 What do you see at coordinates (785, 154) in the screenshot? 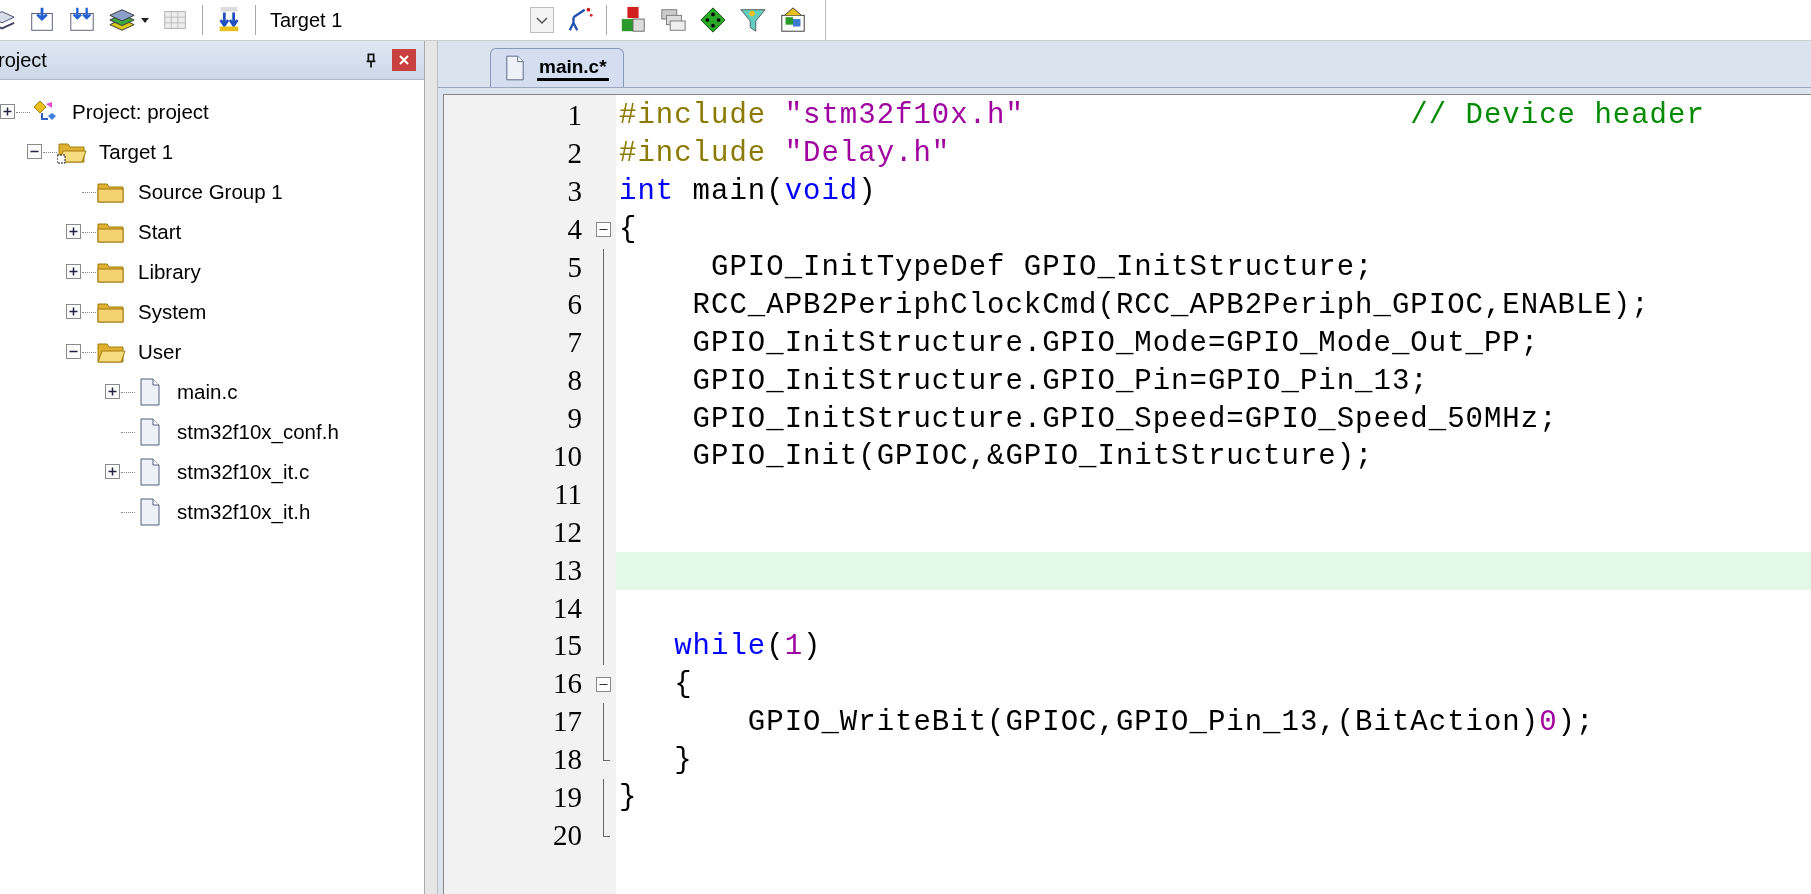
I see `code-line: #include "Delay.h"` at bounding box center [785, 154].